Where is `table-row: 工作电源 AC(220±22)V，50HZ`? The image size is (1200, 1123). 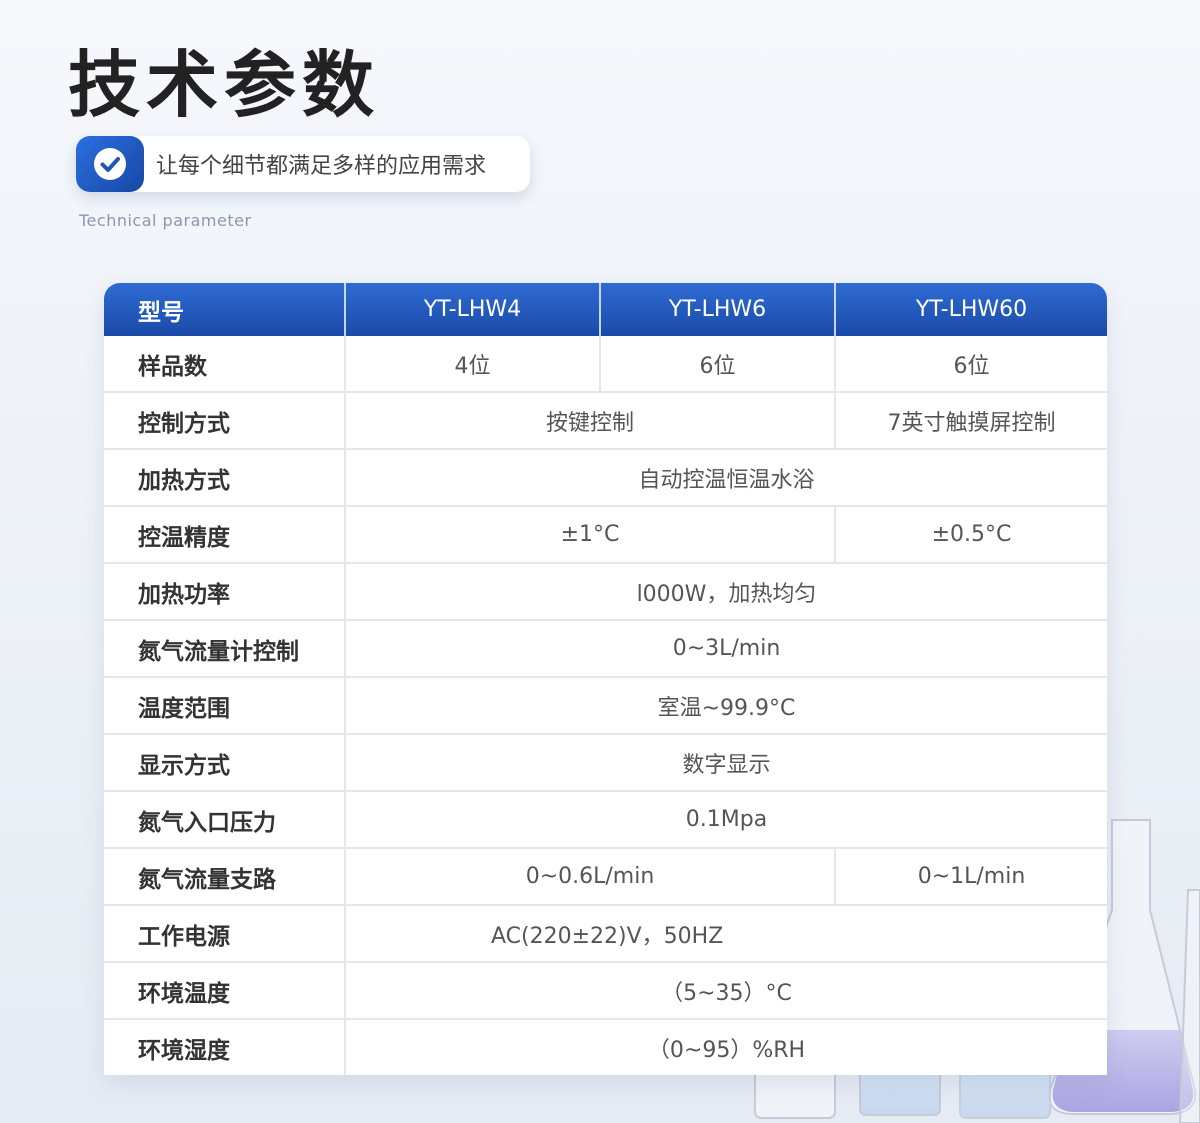
table-row: 工作电源 AC(220±22)V，50HZ is located at coordinates (605, 934).